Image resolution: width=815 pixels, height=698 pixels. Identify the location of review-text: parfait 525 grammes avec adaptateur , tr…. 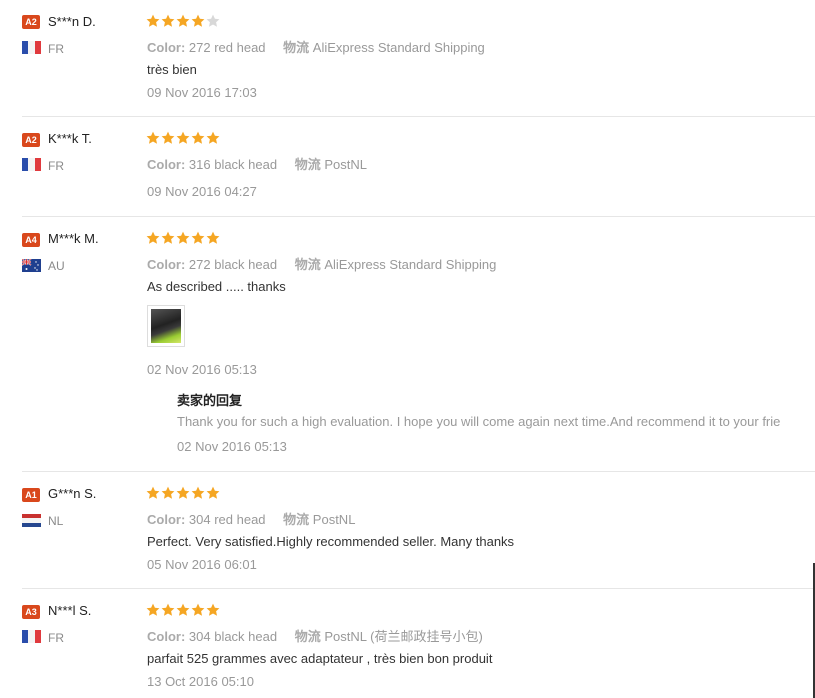
(320, 658).